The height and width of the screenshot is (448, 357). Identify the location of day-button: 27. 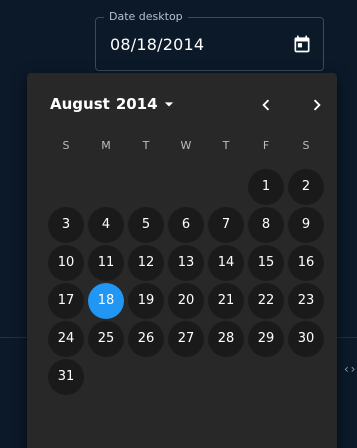
(186, 339).